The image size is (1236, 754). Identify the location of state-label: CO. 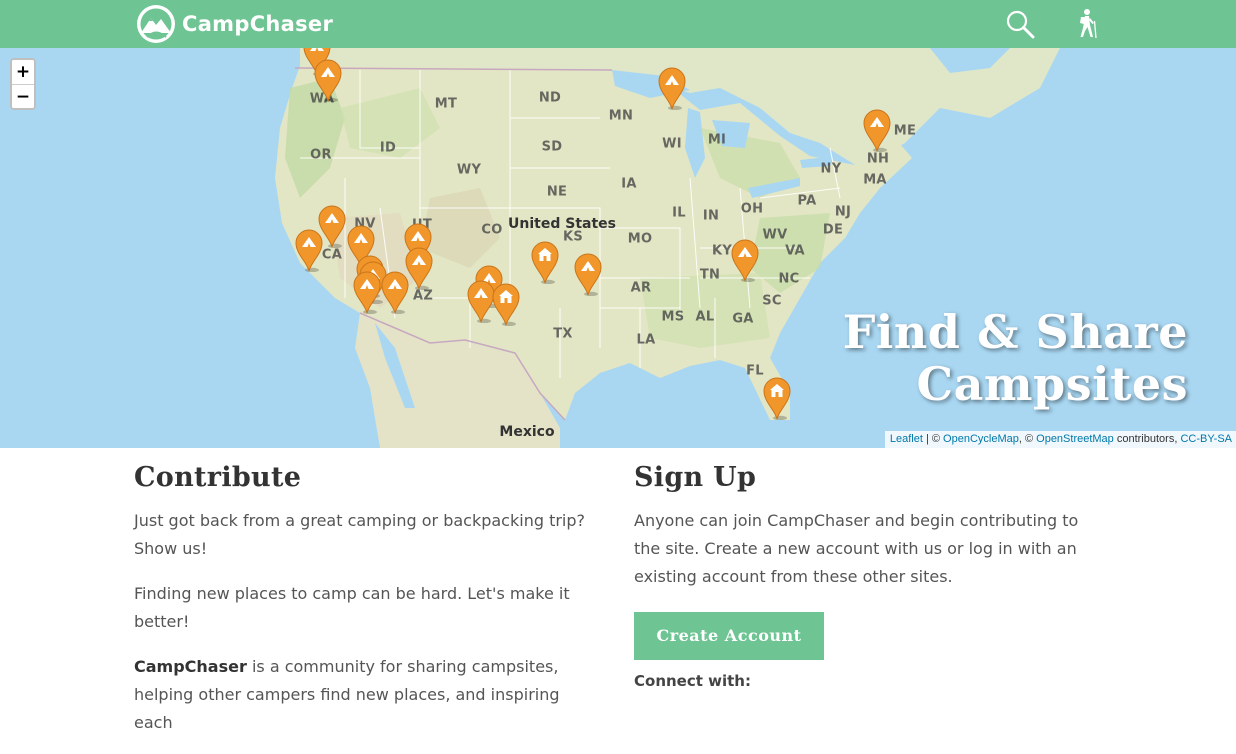
(492, 230).